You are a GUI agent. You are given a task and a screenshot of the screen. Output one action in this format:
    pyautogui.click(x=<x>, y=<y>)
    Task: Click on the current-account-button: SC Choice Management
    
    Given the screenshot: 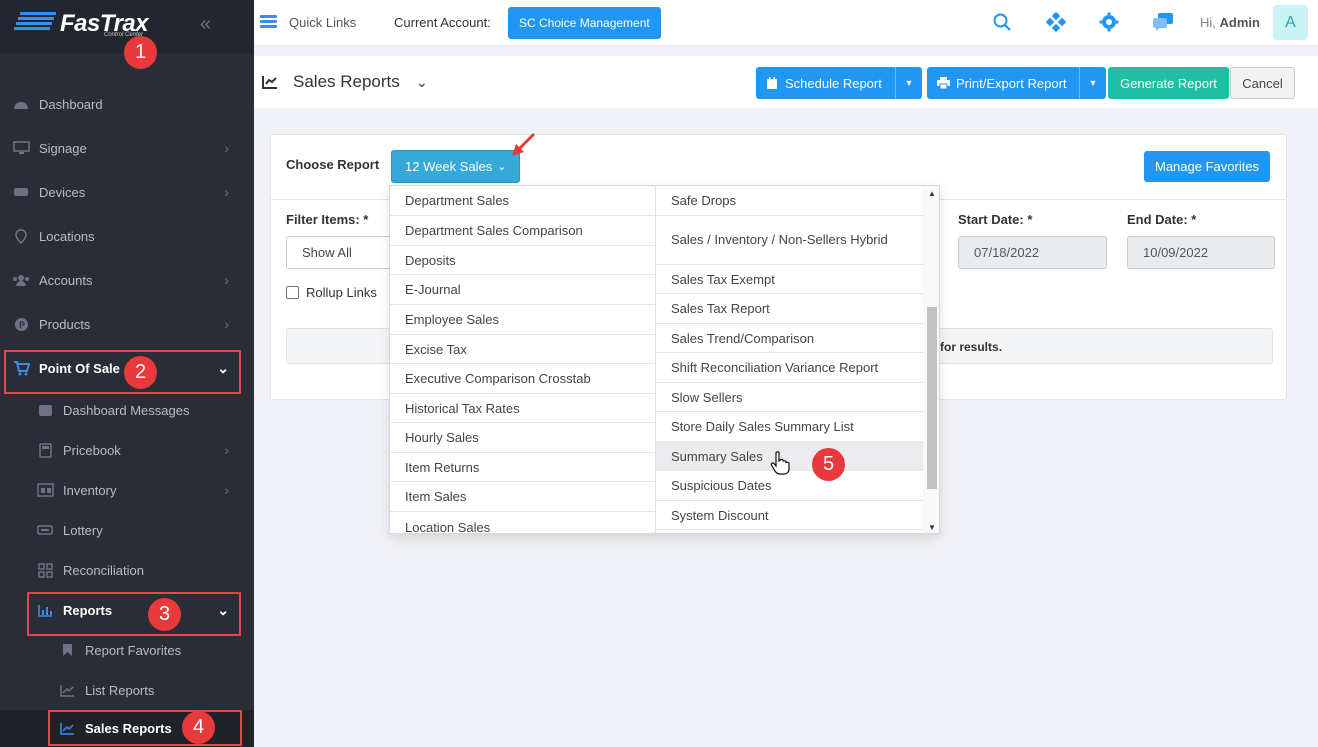 What is the action you would take?
    pyautogui.click(x=584, y=23)
    